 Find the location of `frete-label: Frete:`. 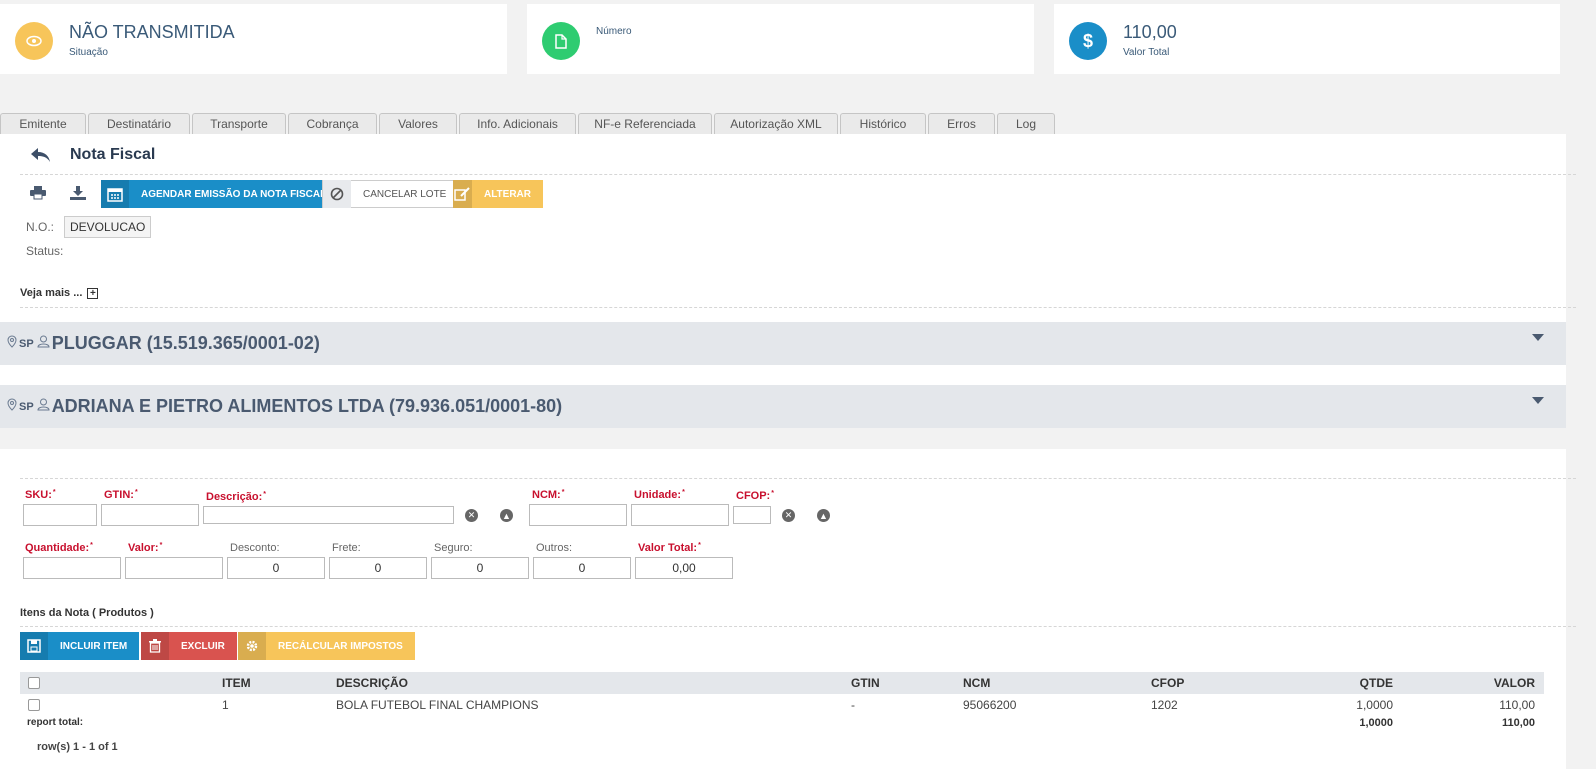

frete-label: Frete: is located at coordinates (346, 548).